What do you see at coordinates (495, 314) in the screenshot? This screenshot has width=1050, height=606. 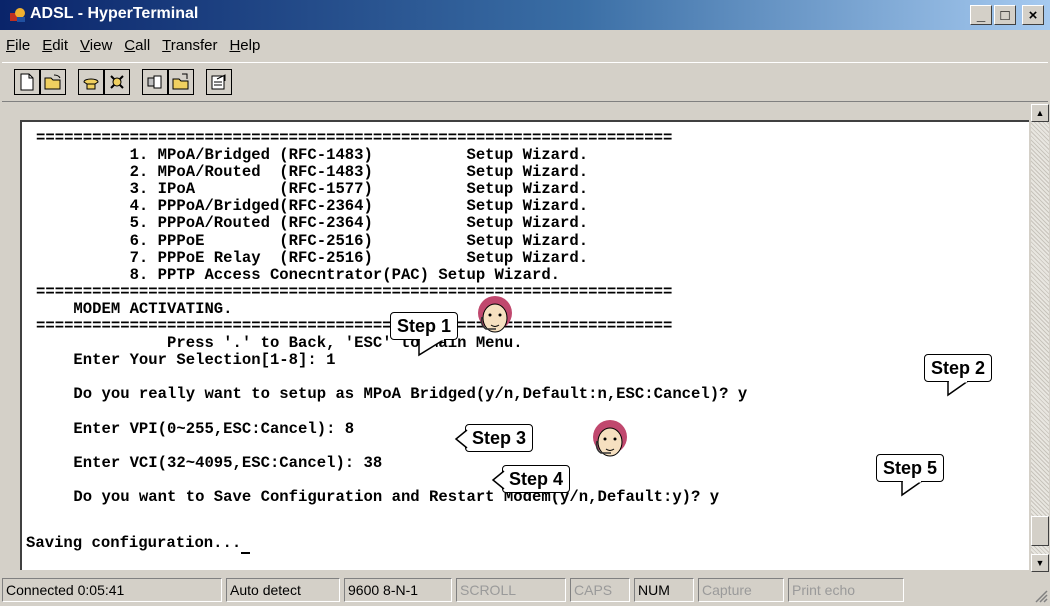 I see `support-agent-avatar` at bounding box center [495, 314].